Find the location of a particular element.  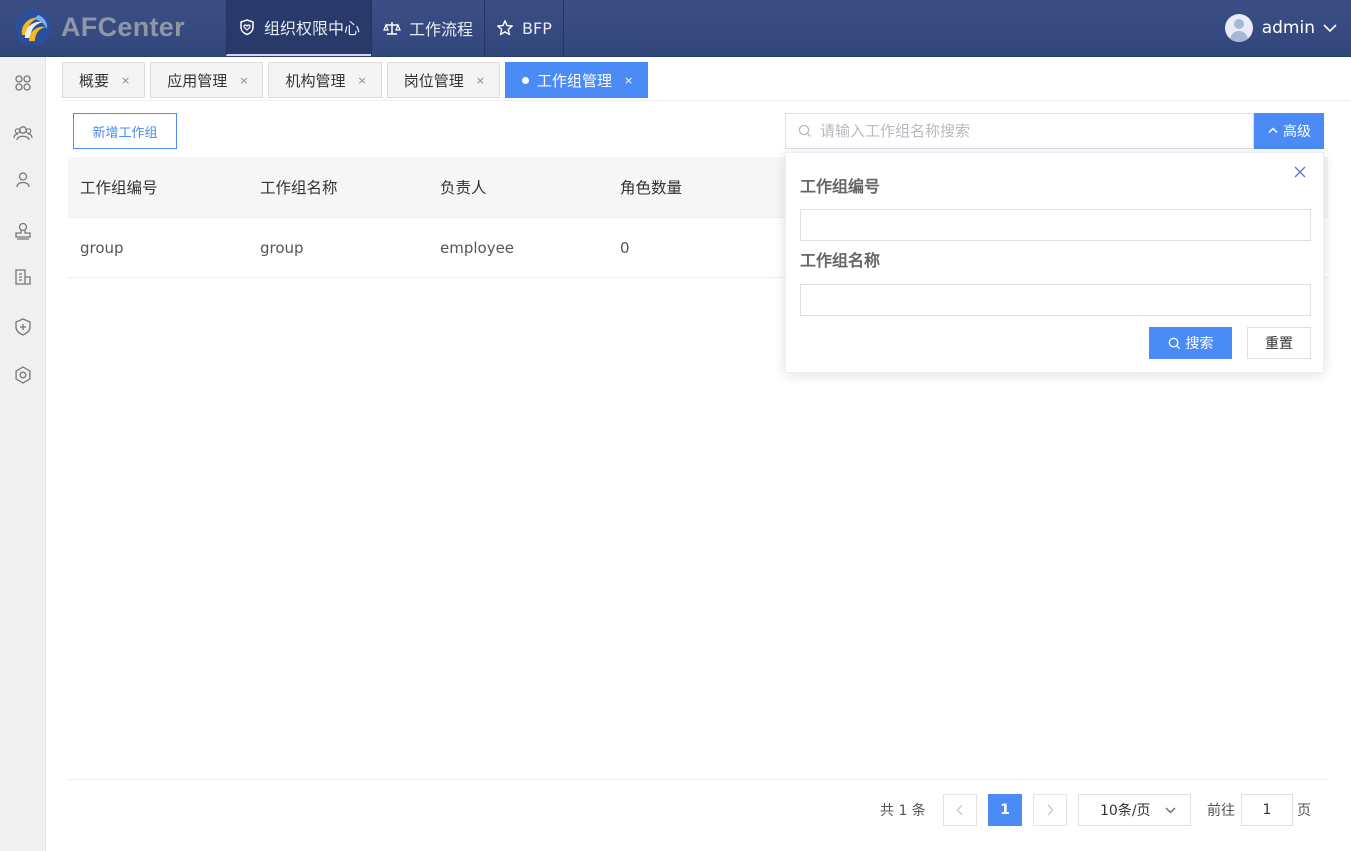

page-size-value: 10条/页 is located at coordinates (1125, 811).